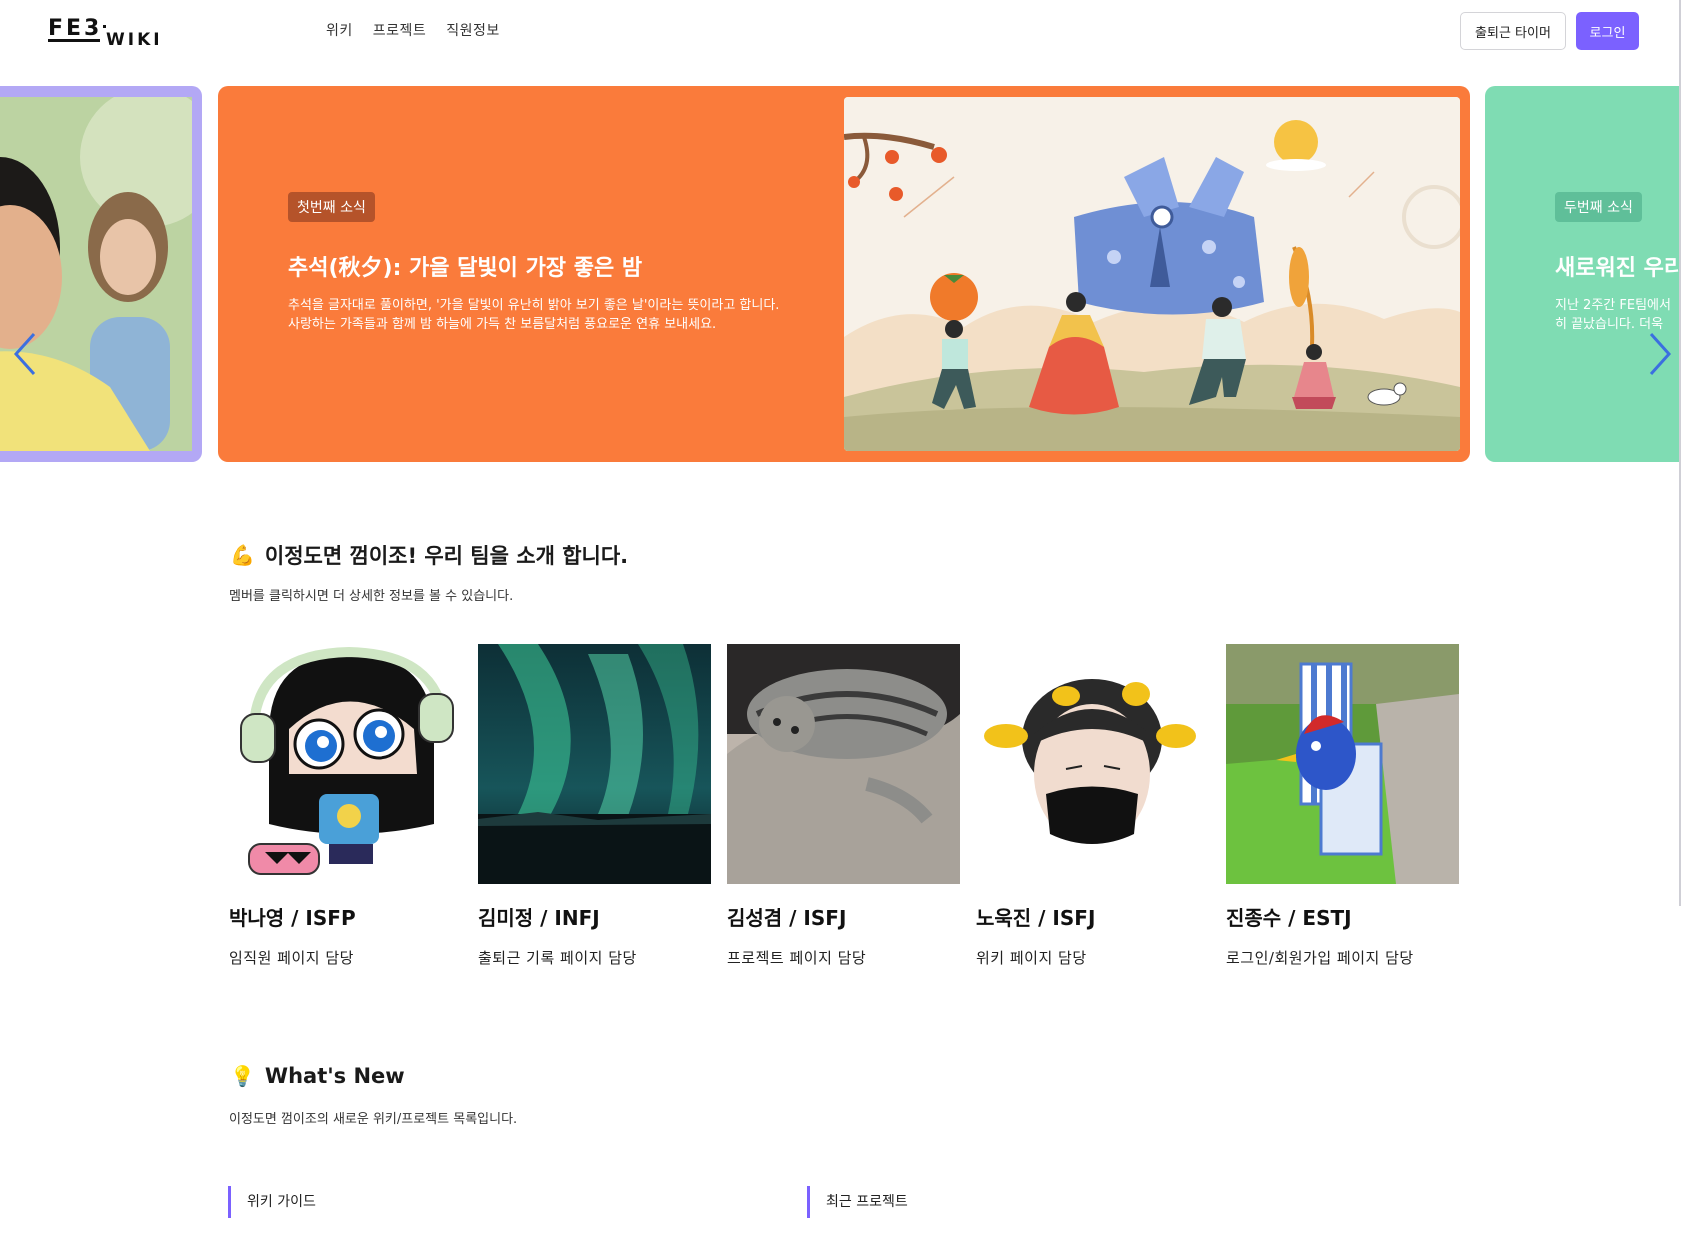  I want to click on member-role: 프로젝트 페이지 담당, so click(797, 958).